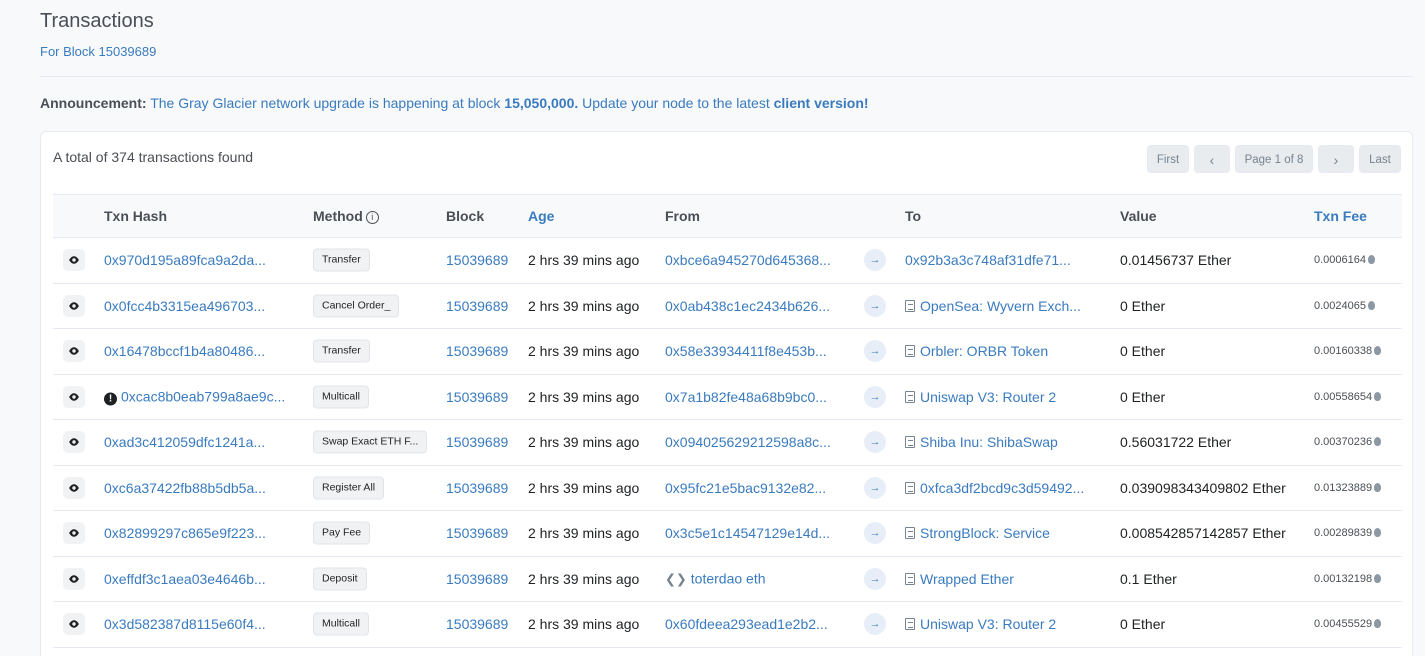  I want to click on col-txn-fee: Txn Fee, so click(1340, 216).